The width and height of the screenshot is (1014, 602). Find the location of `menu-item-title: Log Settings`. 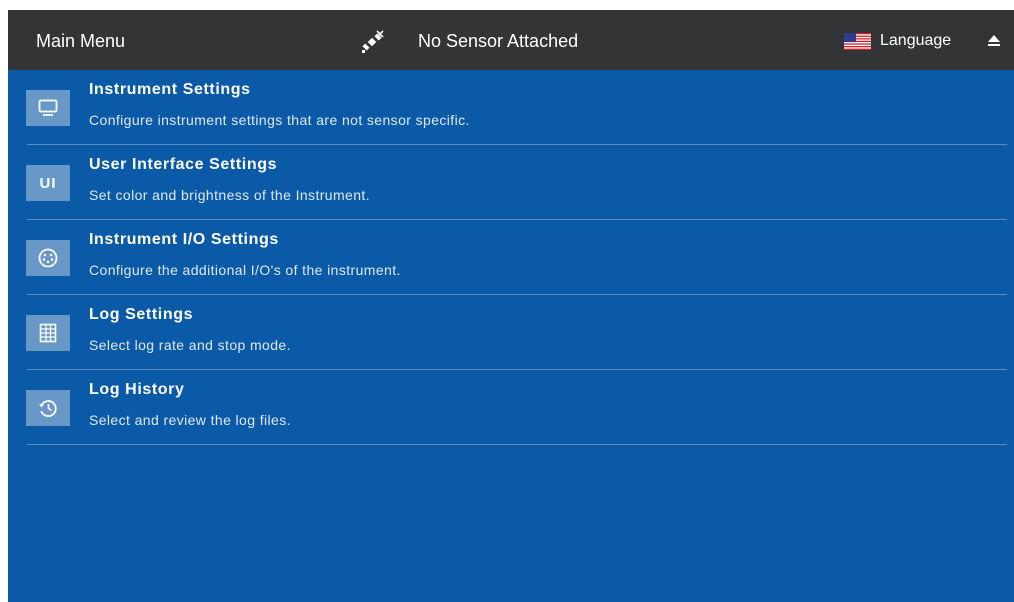

menu-item-title: Log Settings is located at coordinates (141, 314).